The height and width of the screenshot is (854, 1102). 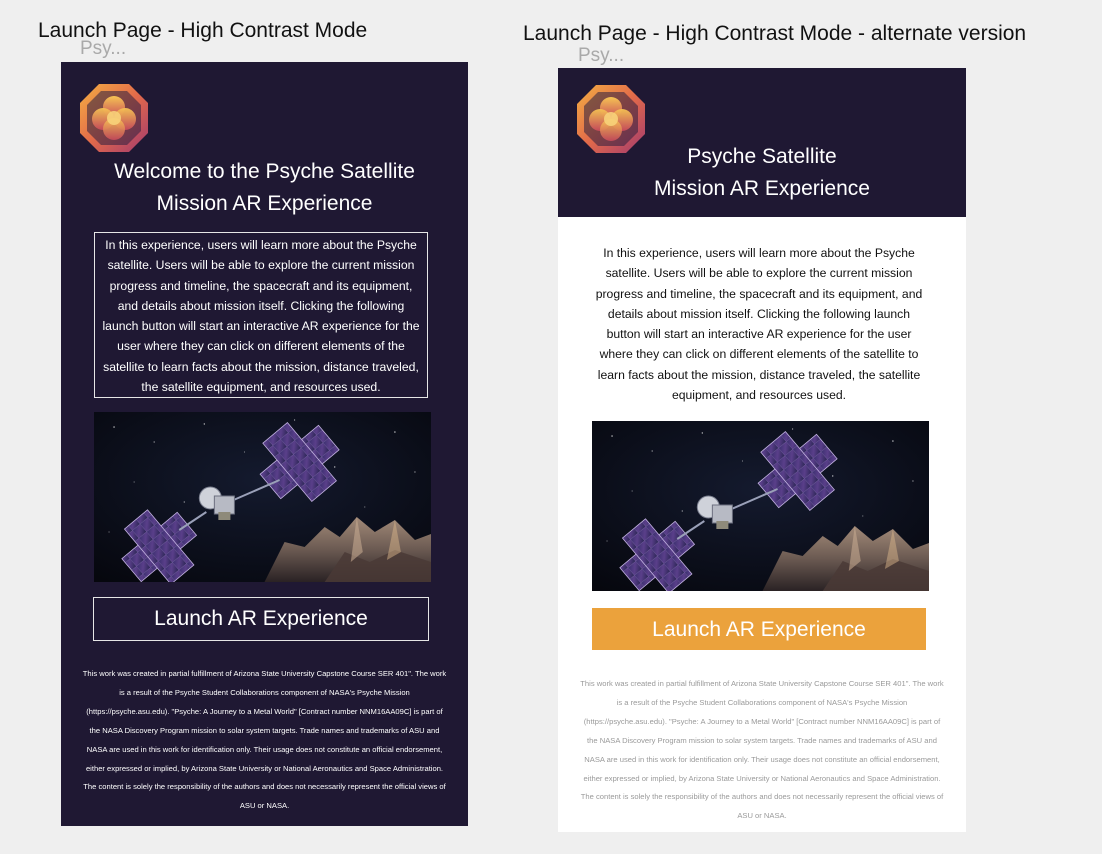 I want to click on page-heading: Psyche Satellite Mission AR Experience, so click(x=762, y=173).